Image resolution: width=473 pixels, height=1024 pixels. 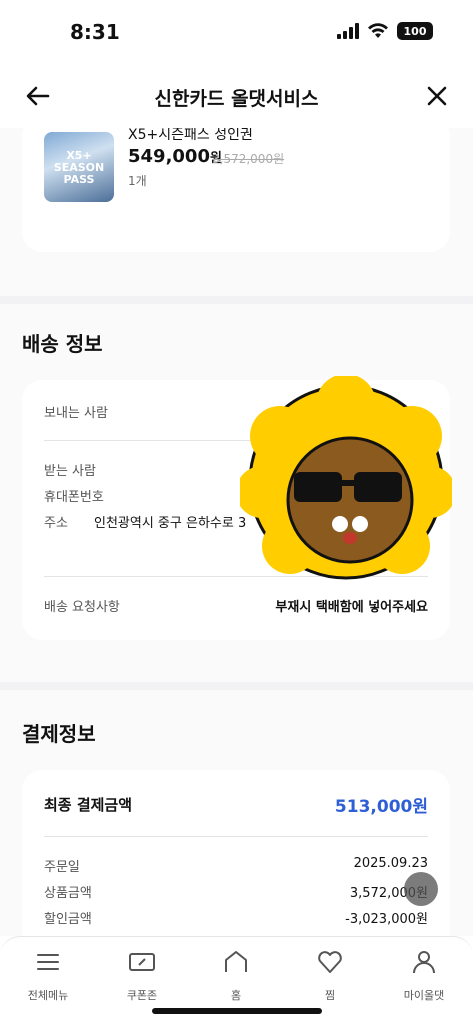 I want to click on nav-wishlist: 찜, so click(x=330, y=975).